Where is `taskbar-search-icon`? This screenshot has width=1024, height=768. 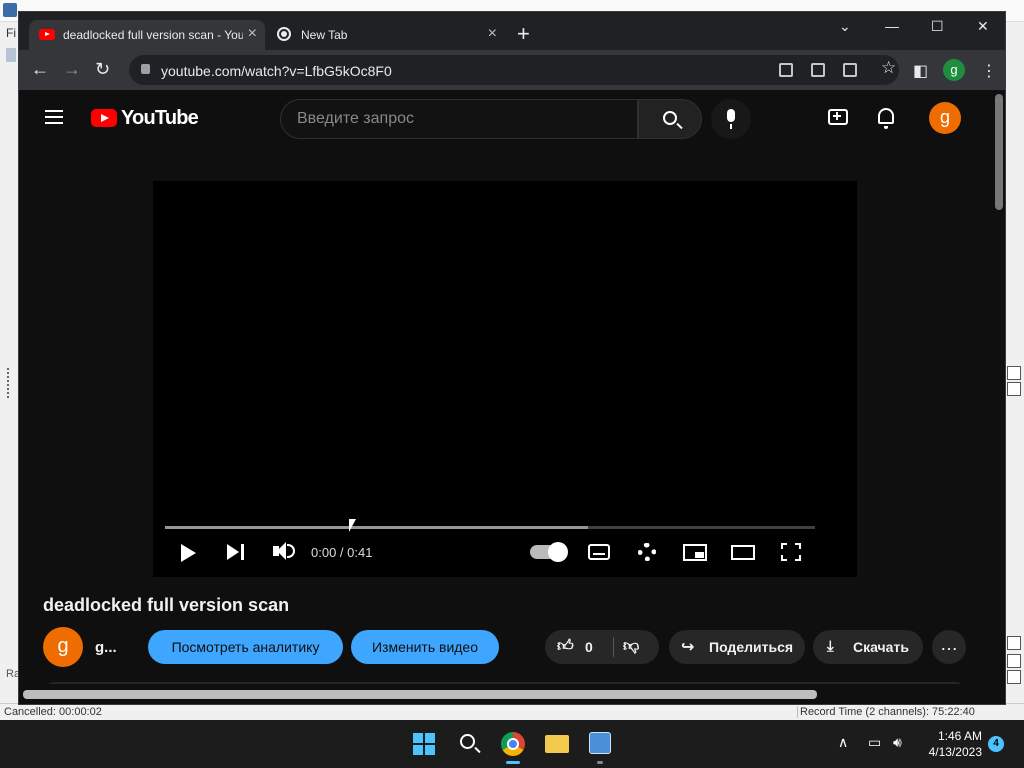 taskbar-search-icon is located at coordinates (467, 741).